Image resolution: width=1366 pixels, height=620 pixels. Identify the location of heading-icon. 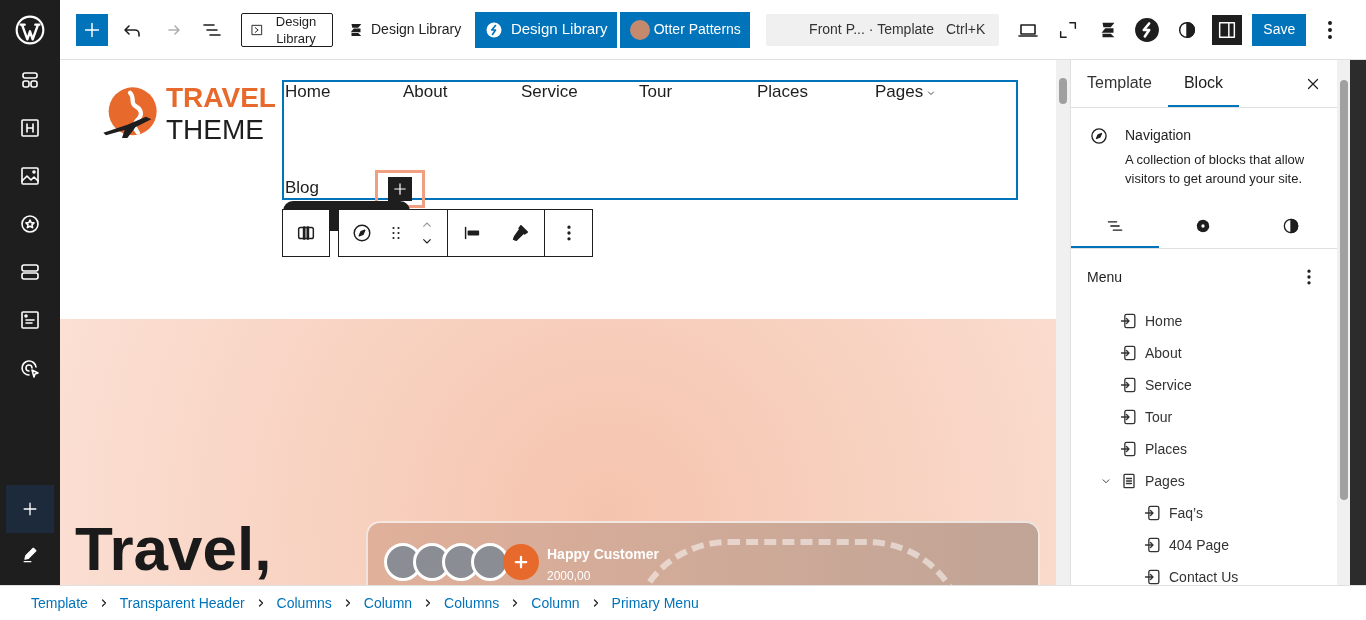
(30, 128).